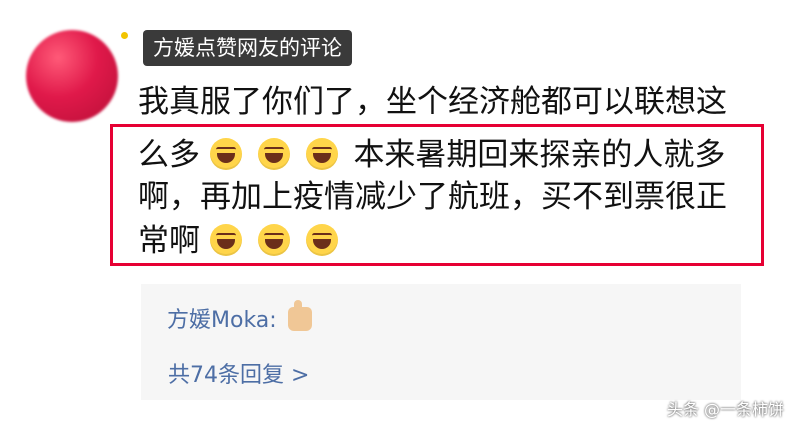  I want to click on comment-line-2-prefix: 么多, so click(169, 155).